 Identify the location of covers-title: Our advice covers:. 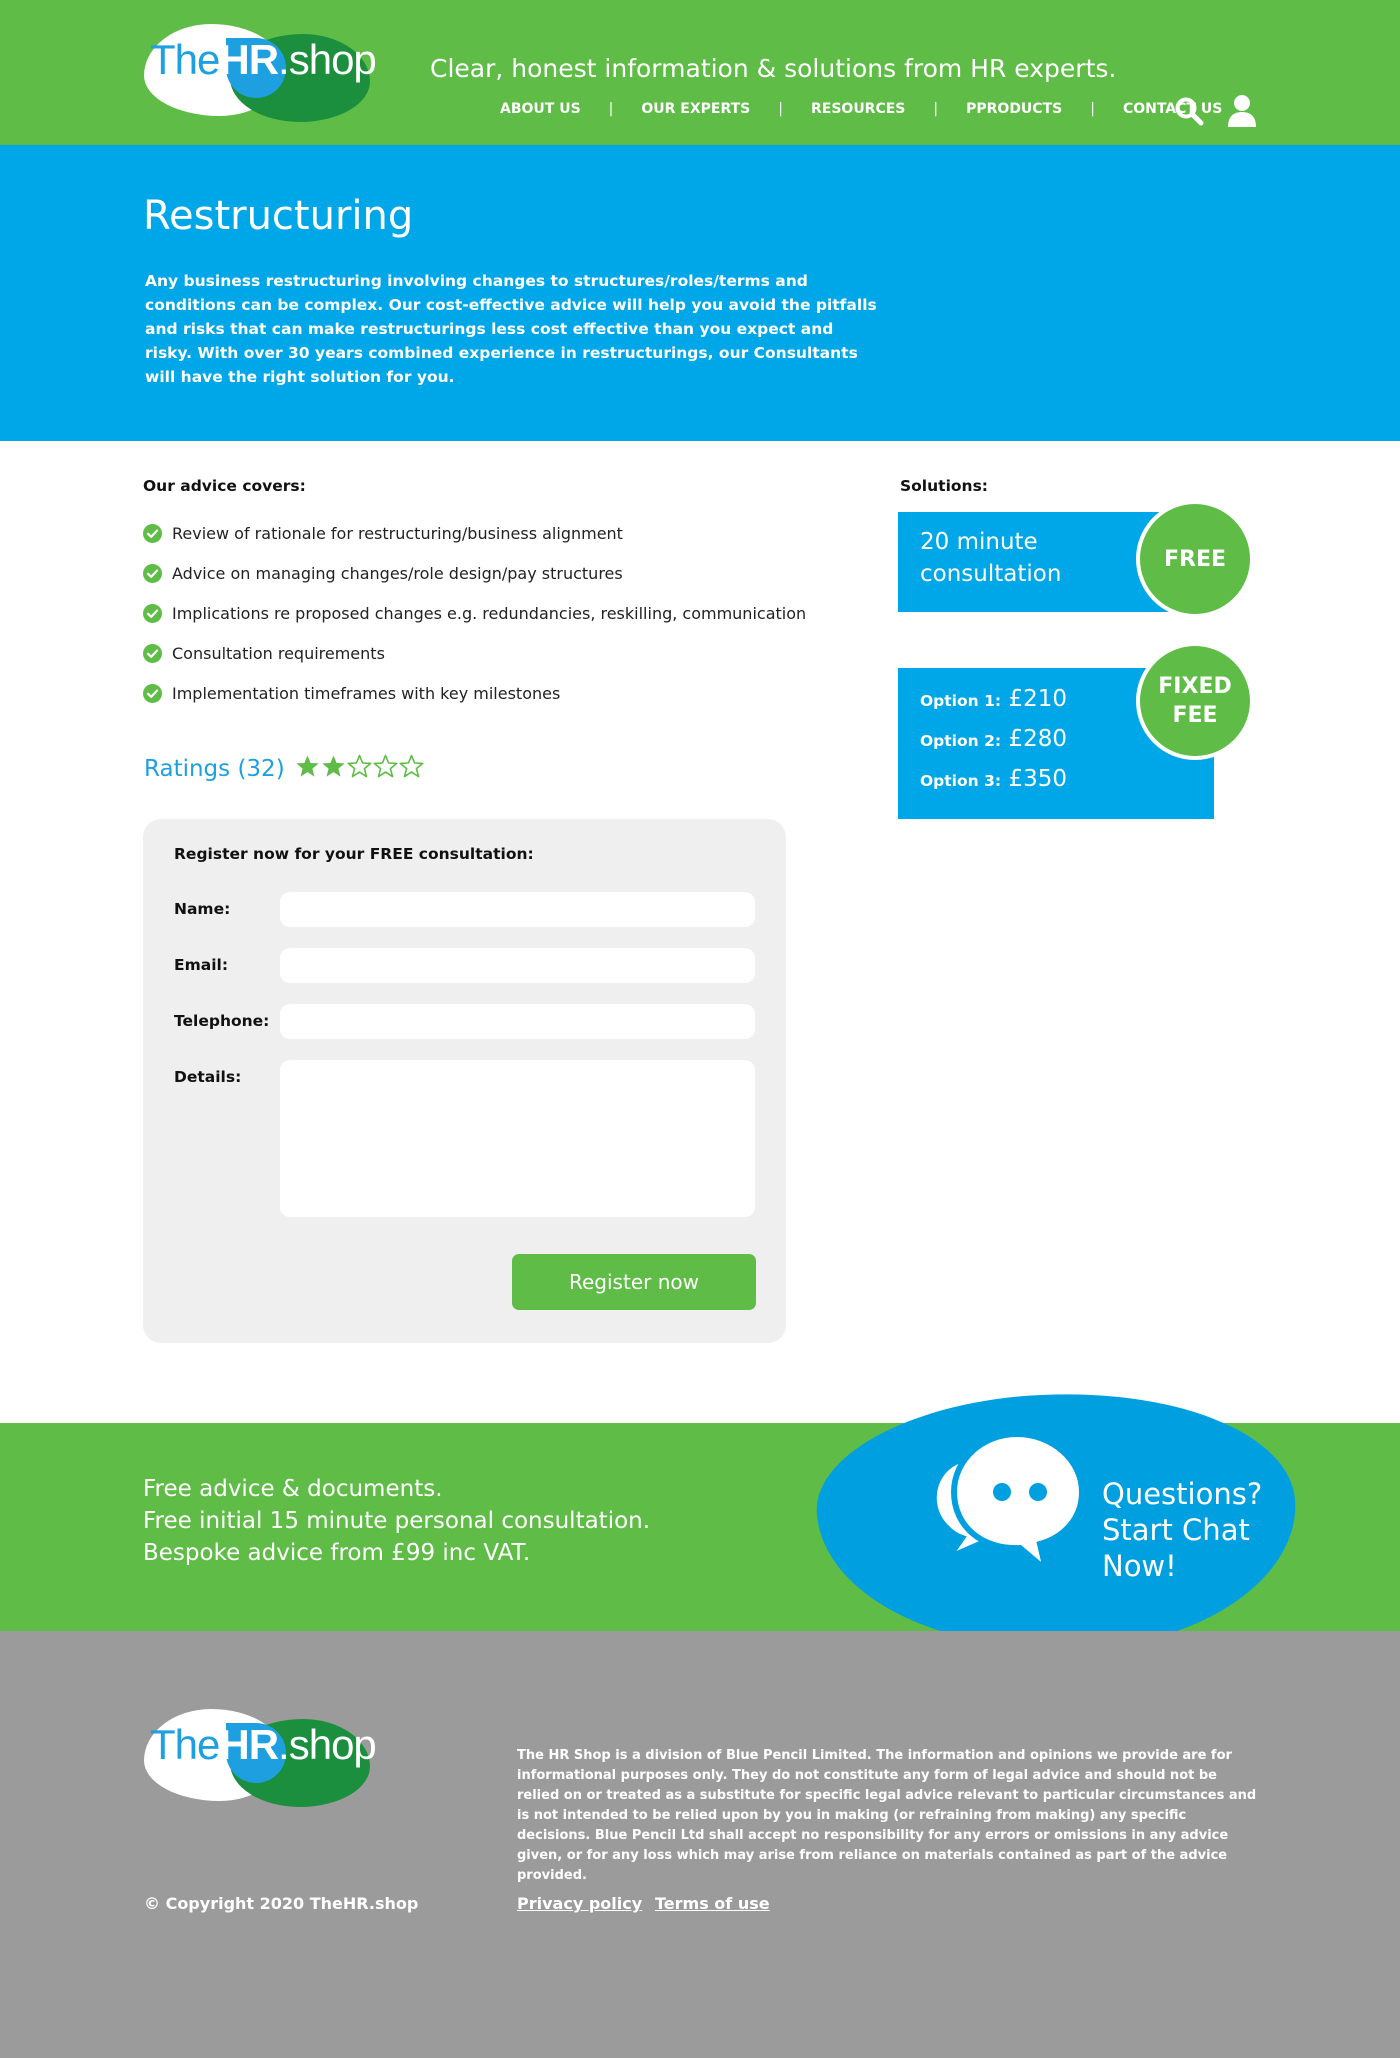
(224, 486).